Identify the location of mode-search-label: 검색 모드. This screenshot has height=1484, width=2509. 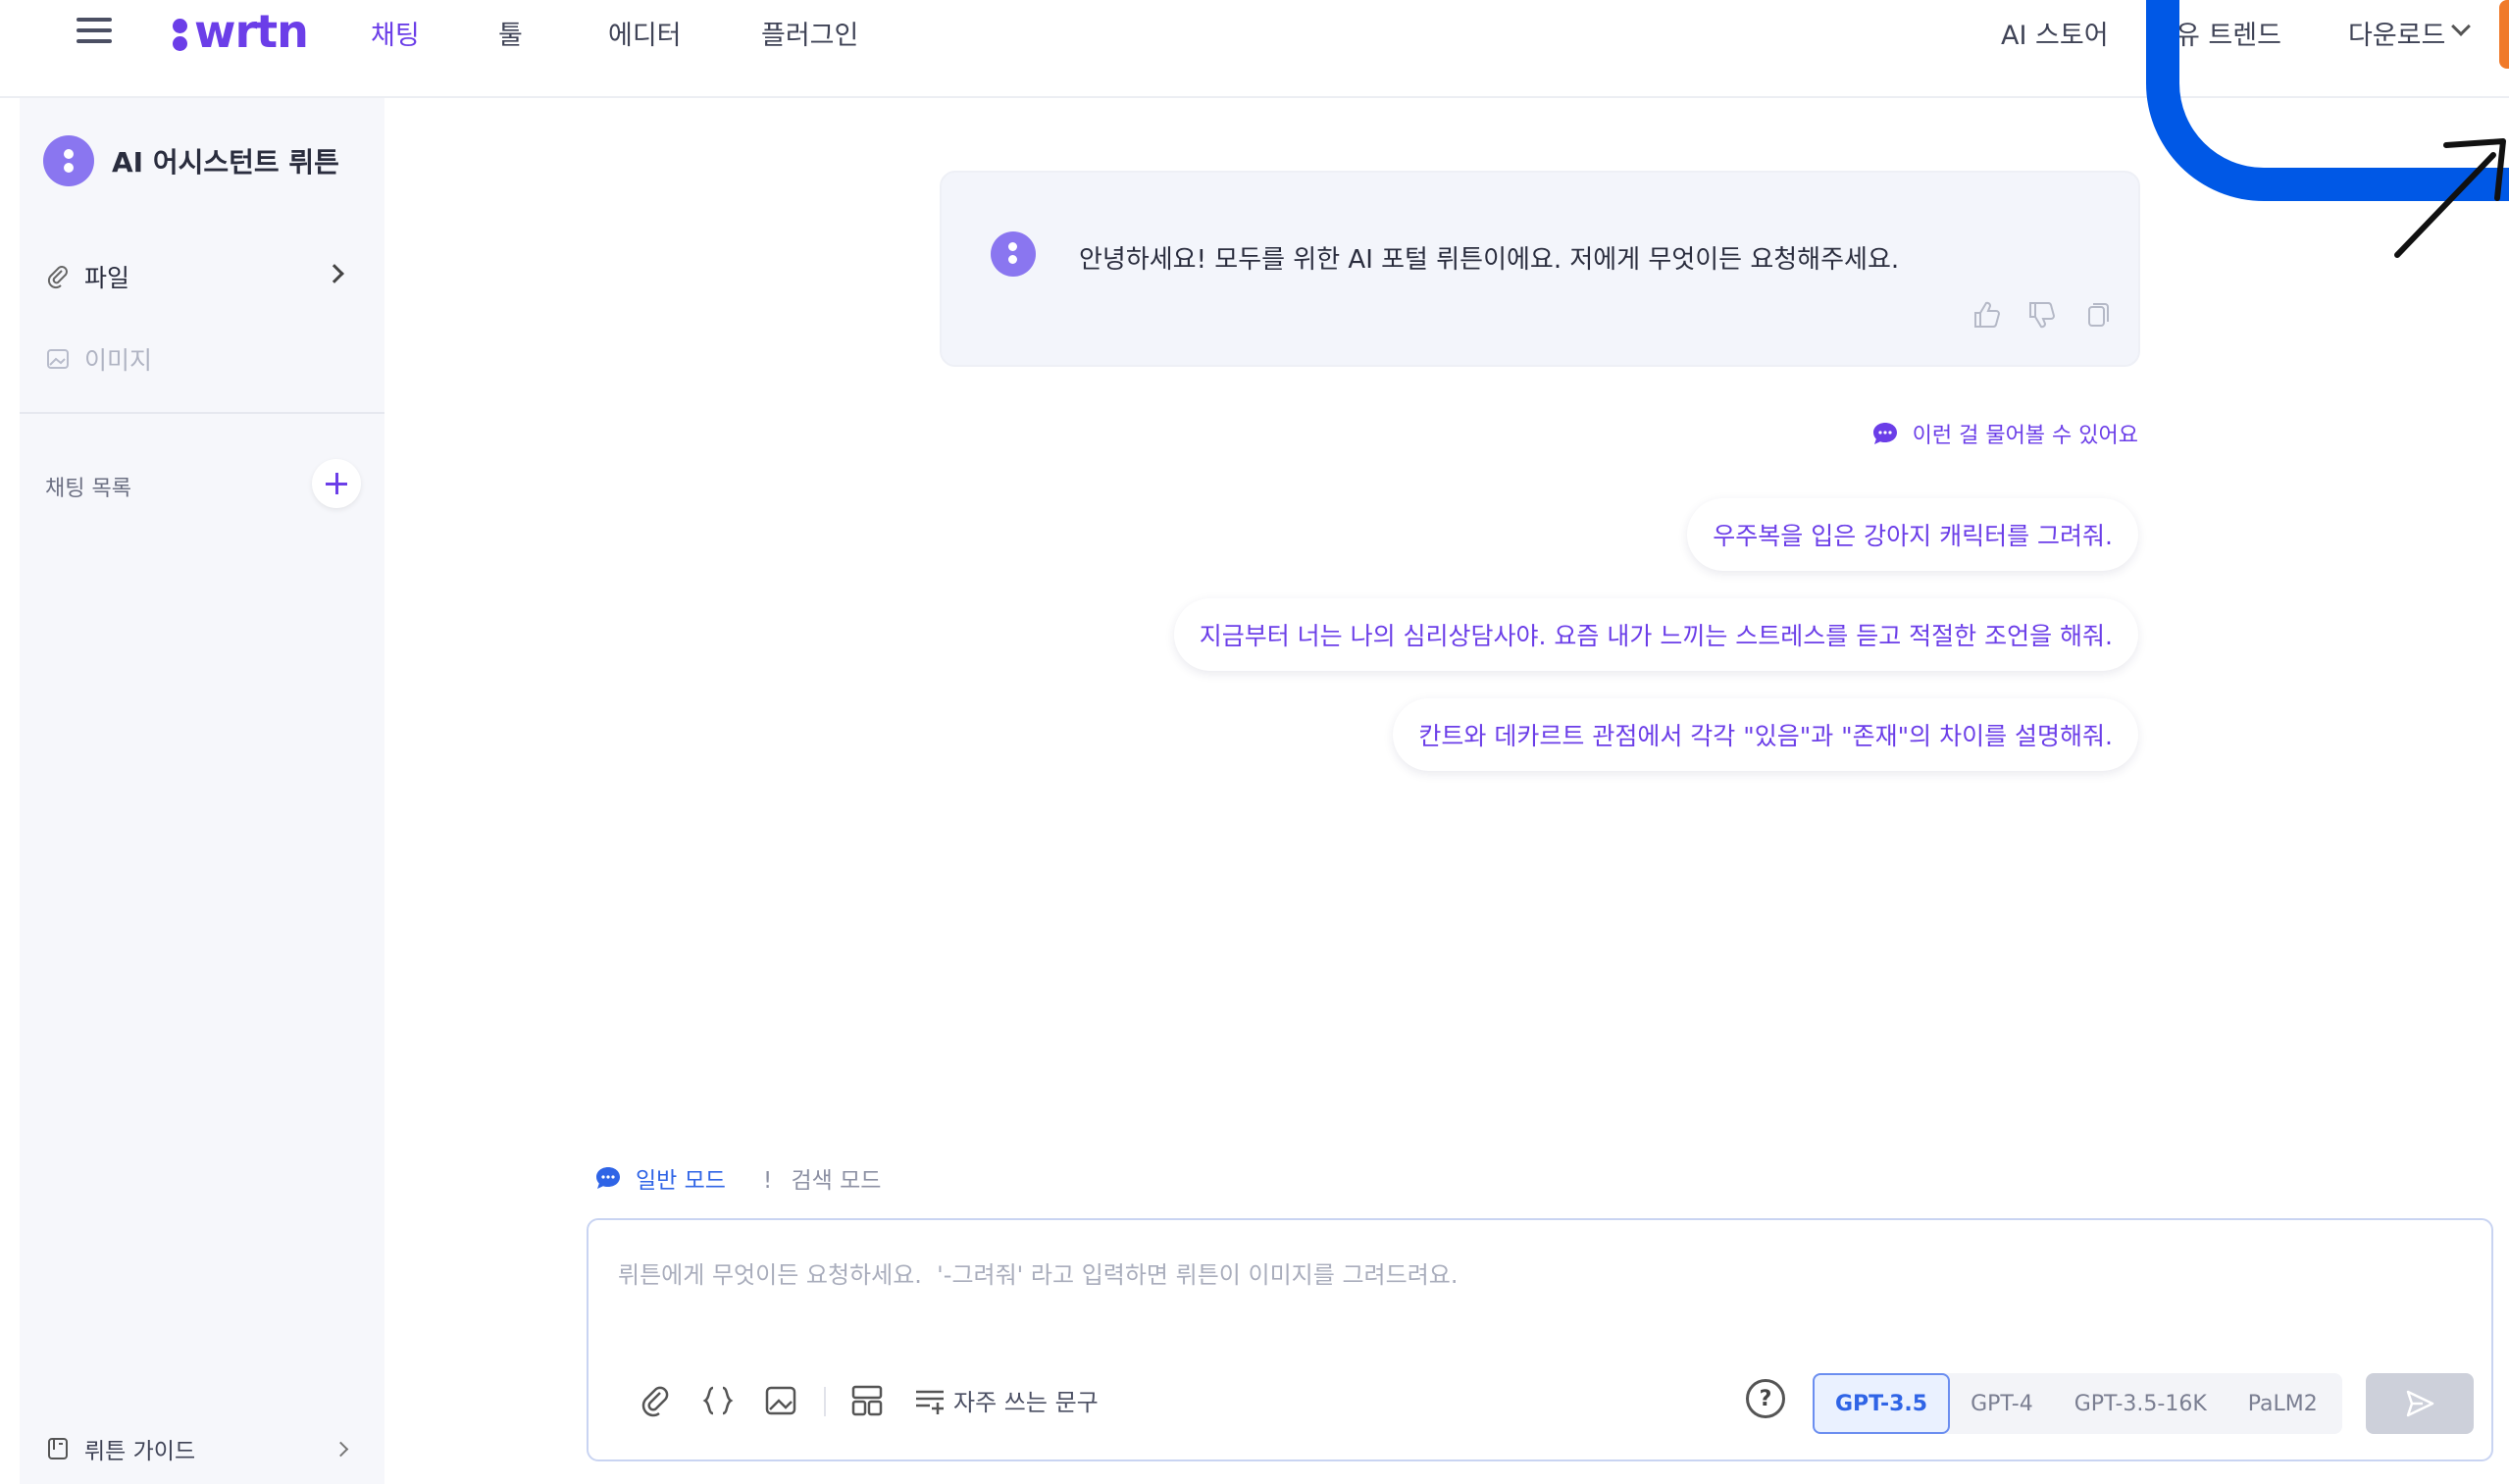
(836, 1181).